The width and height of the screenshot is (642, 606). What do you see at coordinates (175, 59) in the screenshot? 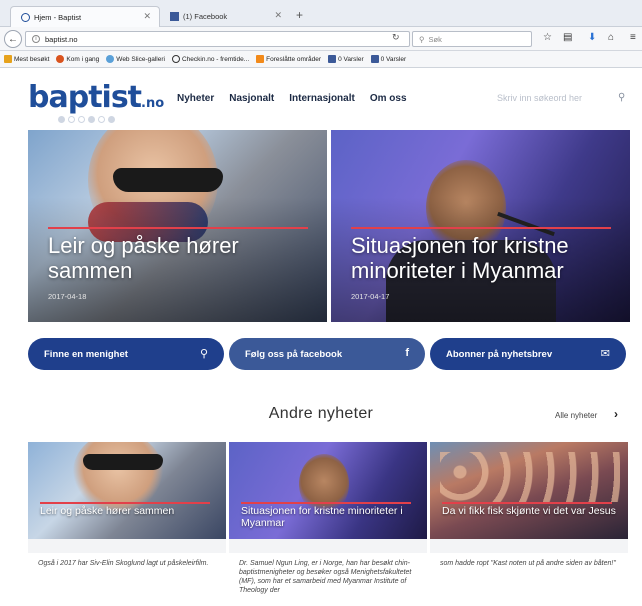
I see `checkin-icon` at bounding box center [175, 59].